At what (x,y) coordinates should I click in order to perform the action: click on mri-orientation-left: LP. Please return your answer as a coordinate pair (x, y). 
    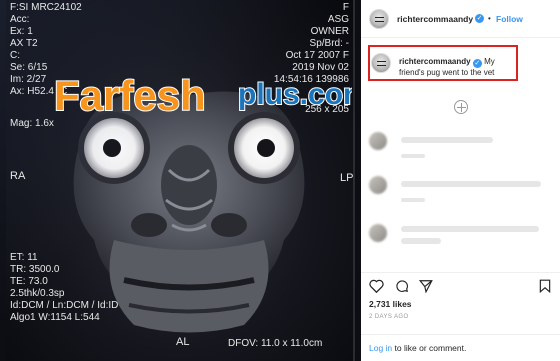
    Looking at the image, I should click on (347, 178).